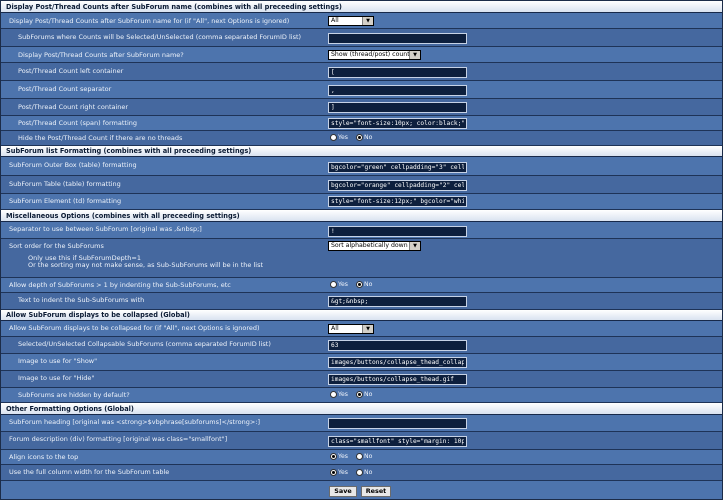 Image resolution: width=723 pixels, height=500 pixels. Describe the element at coordinates (397, 423) in the screenshot. I see `subforum-heading-input` at that location.